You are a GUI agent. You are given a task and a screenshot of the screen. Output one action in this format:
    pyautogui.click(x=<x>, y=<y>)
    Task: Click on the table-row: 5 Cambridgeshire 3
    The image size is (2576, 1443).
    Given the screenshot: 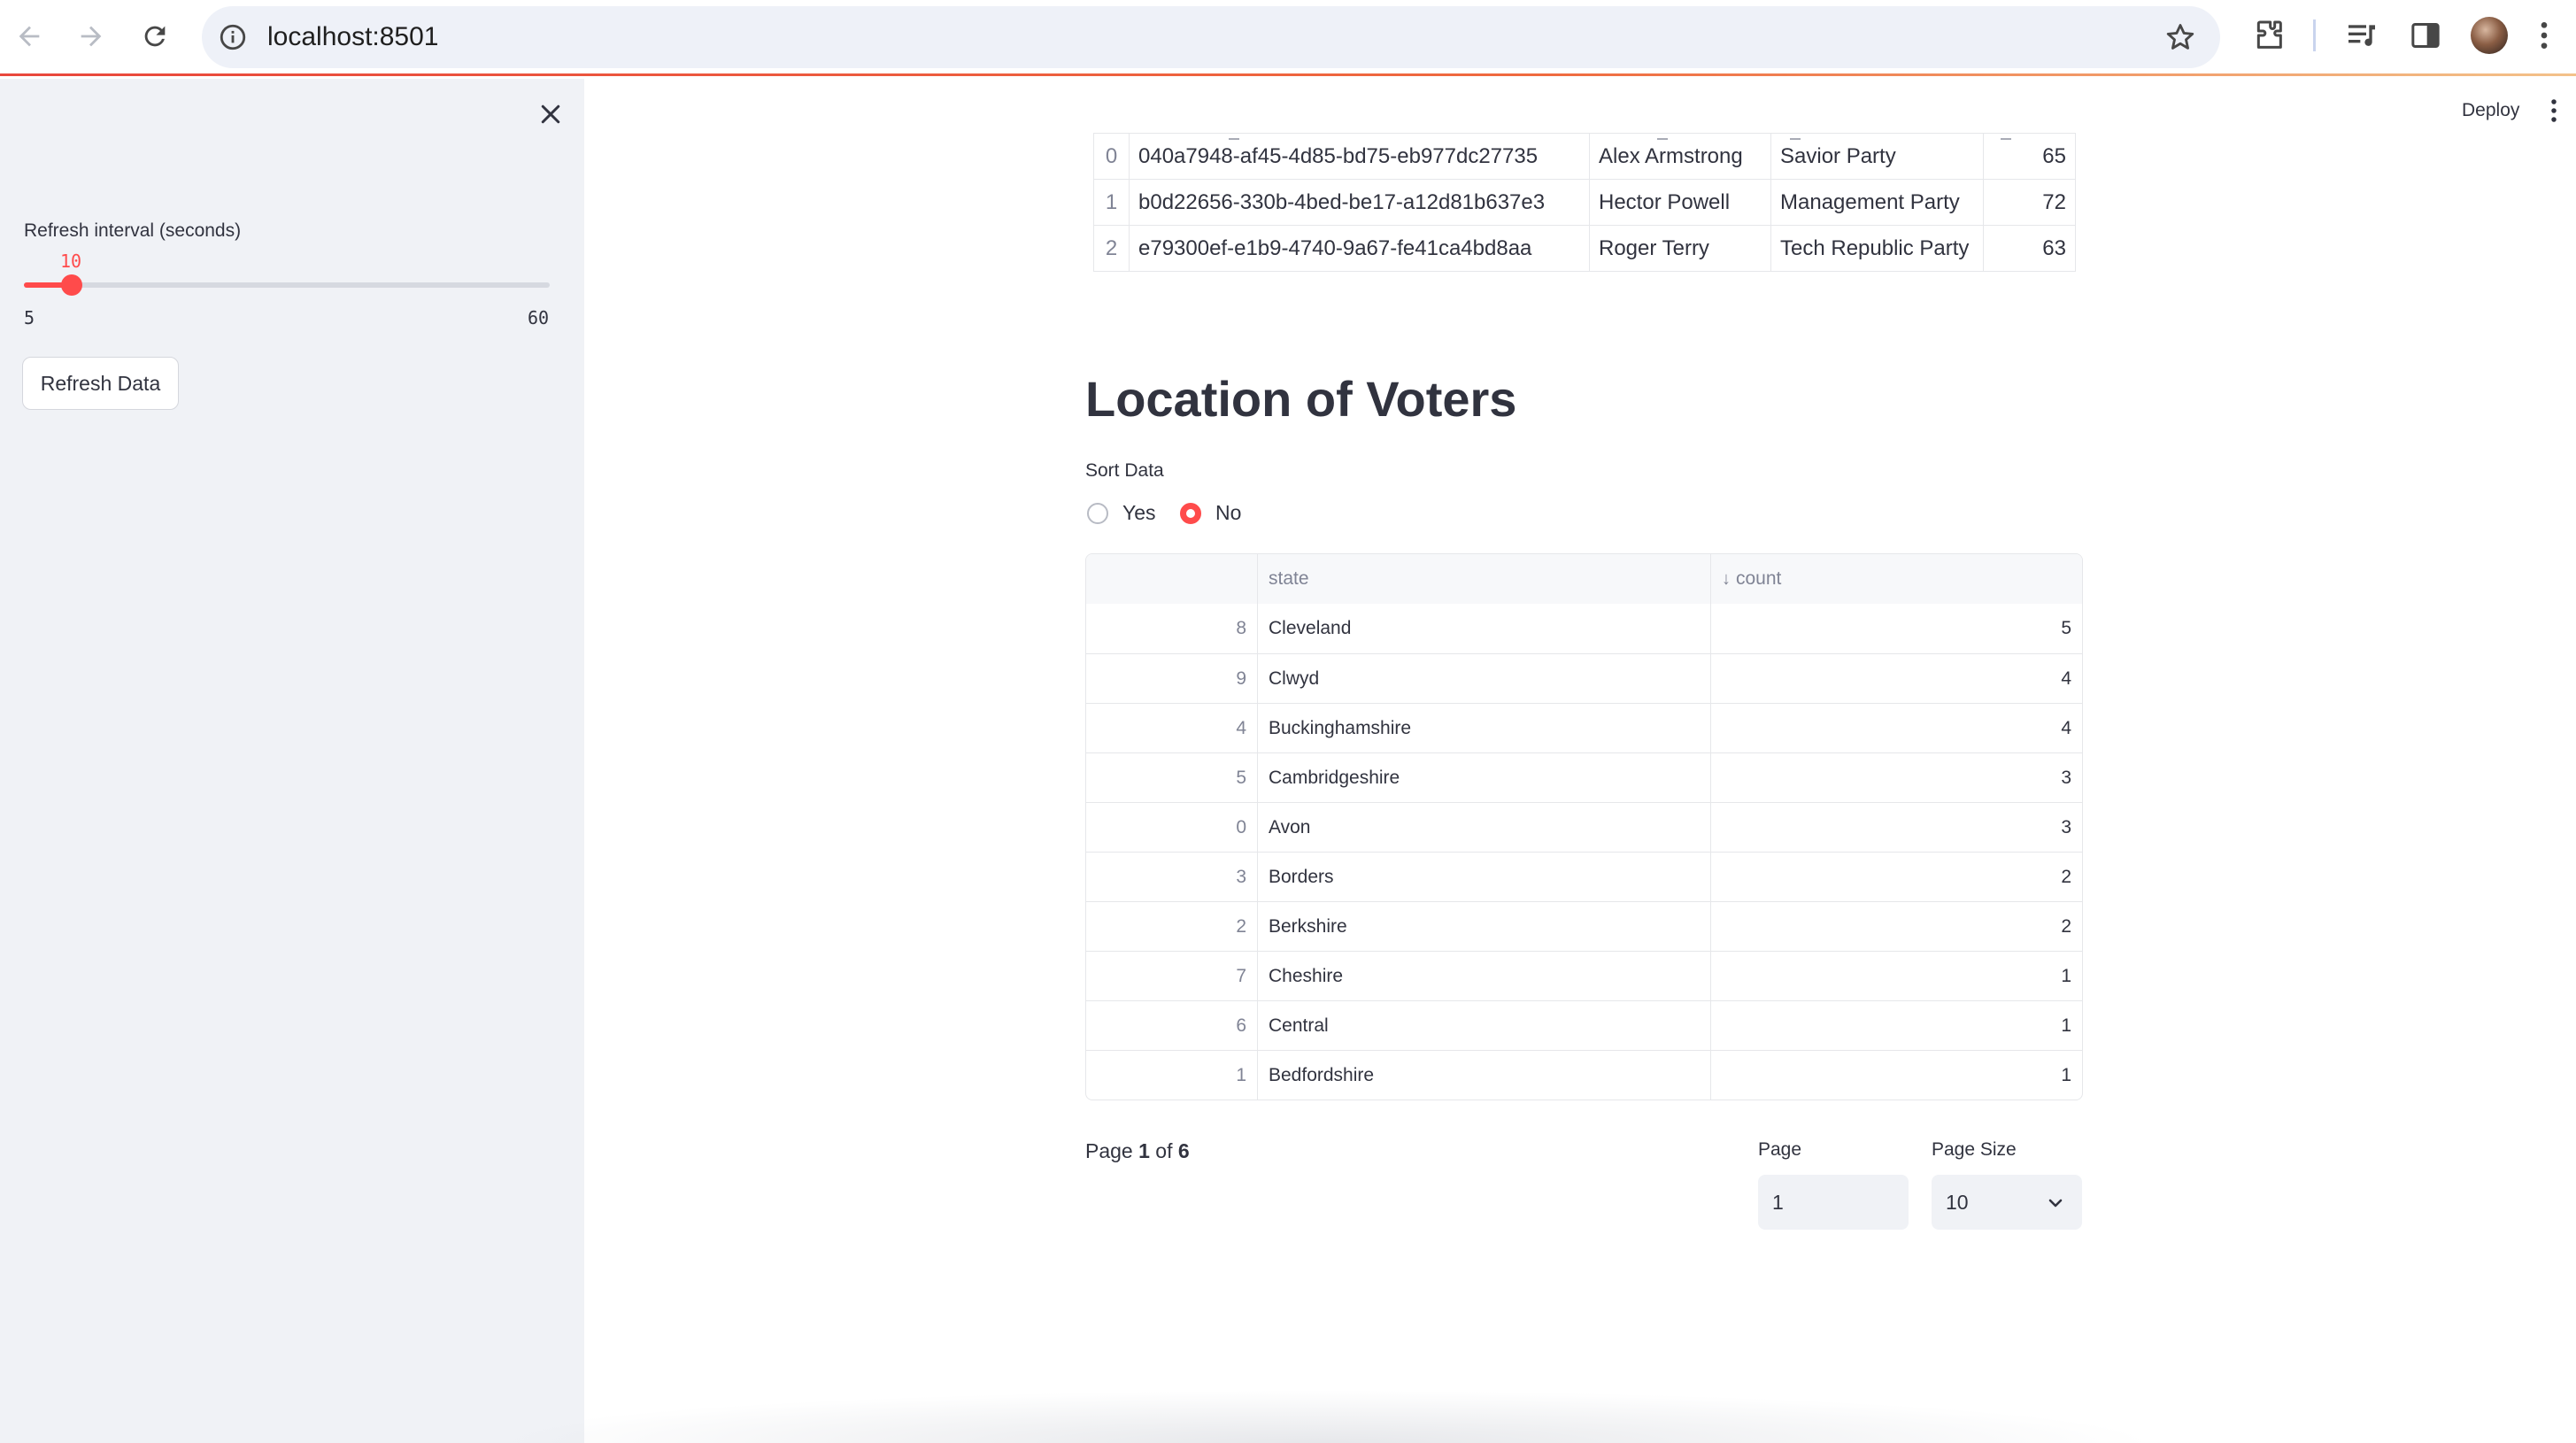 What is the action you would take?
    pyautogui.click(x=1584, y=777)
    